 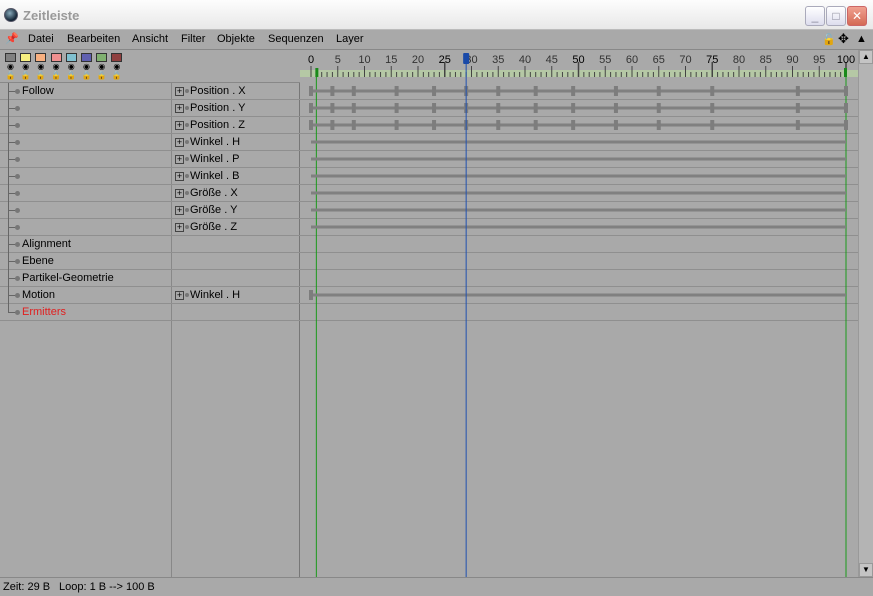 What do you see at coordinates (819, 60) in the screenshot?
I see `ruler-label: 95` at bounding box center [819, 60].